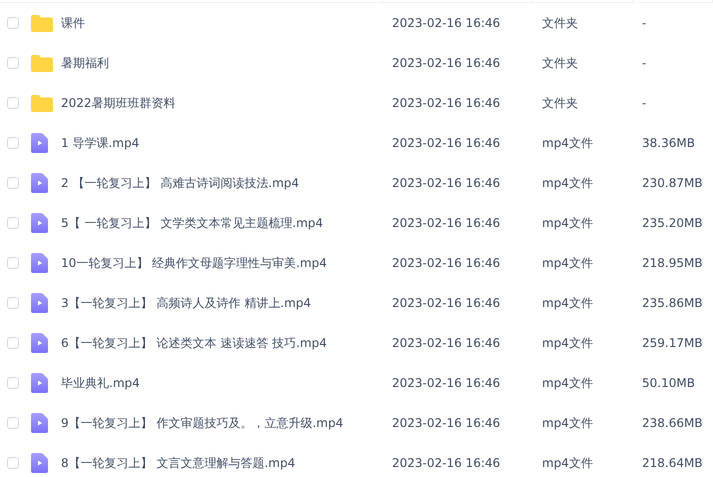 Image resolution: width=713 pixels, height=477 pixels. I want to click on file-size: 235.20MB, so click(673, 223).